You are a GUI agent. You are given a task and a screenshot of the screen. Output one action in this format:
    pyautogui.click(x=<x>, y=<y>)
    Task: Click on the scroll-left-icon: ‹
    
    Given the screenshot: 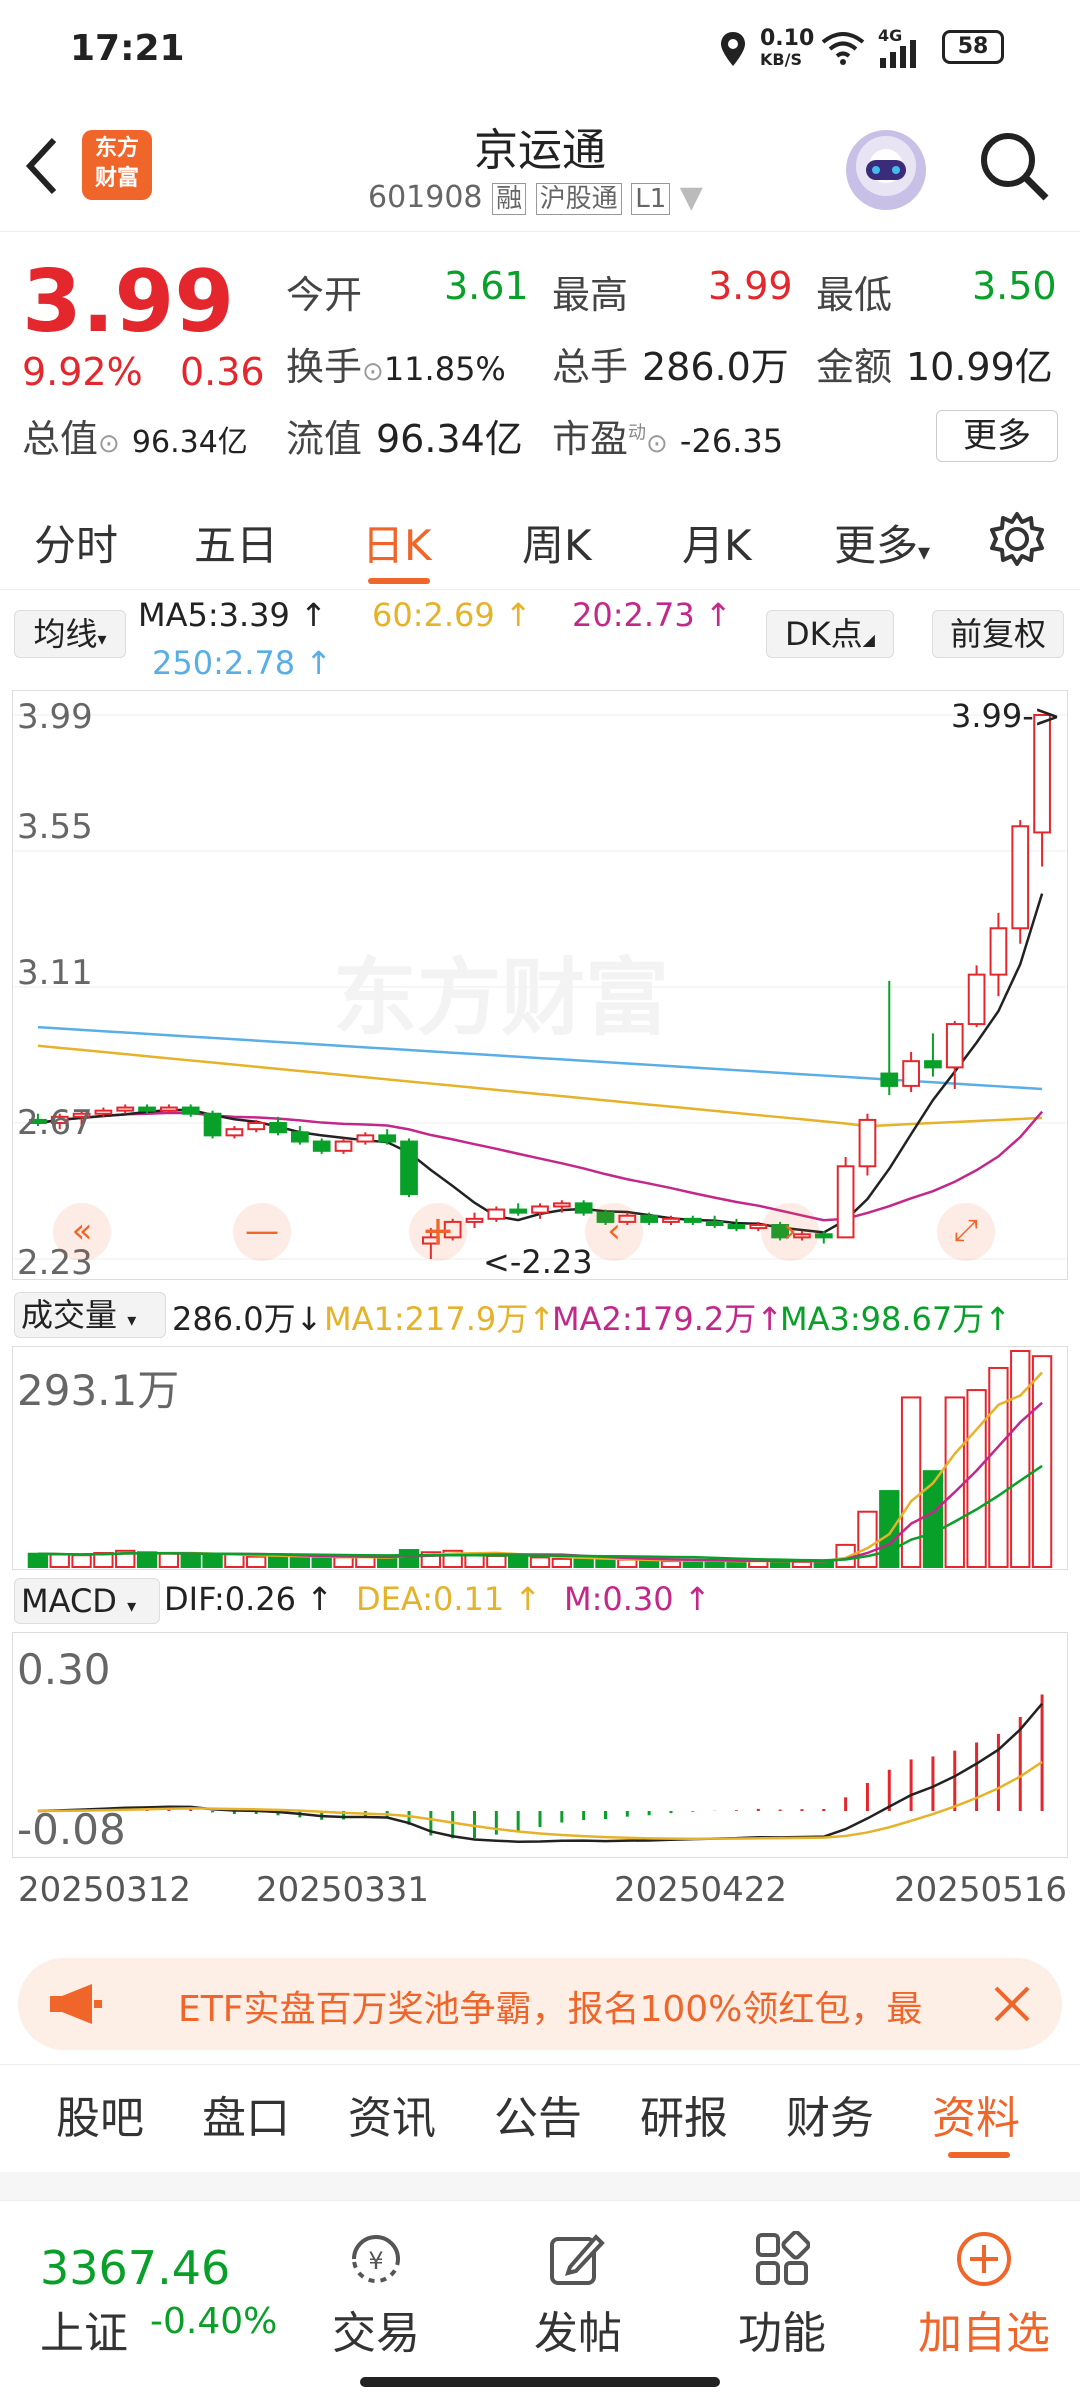 What is the action you would take?
    pyautogui.click(x=614, y=1232)
    